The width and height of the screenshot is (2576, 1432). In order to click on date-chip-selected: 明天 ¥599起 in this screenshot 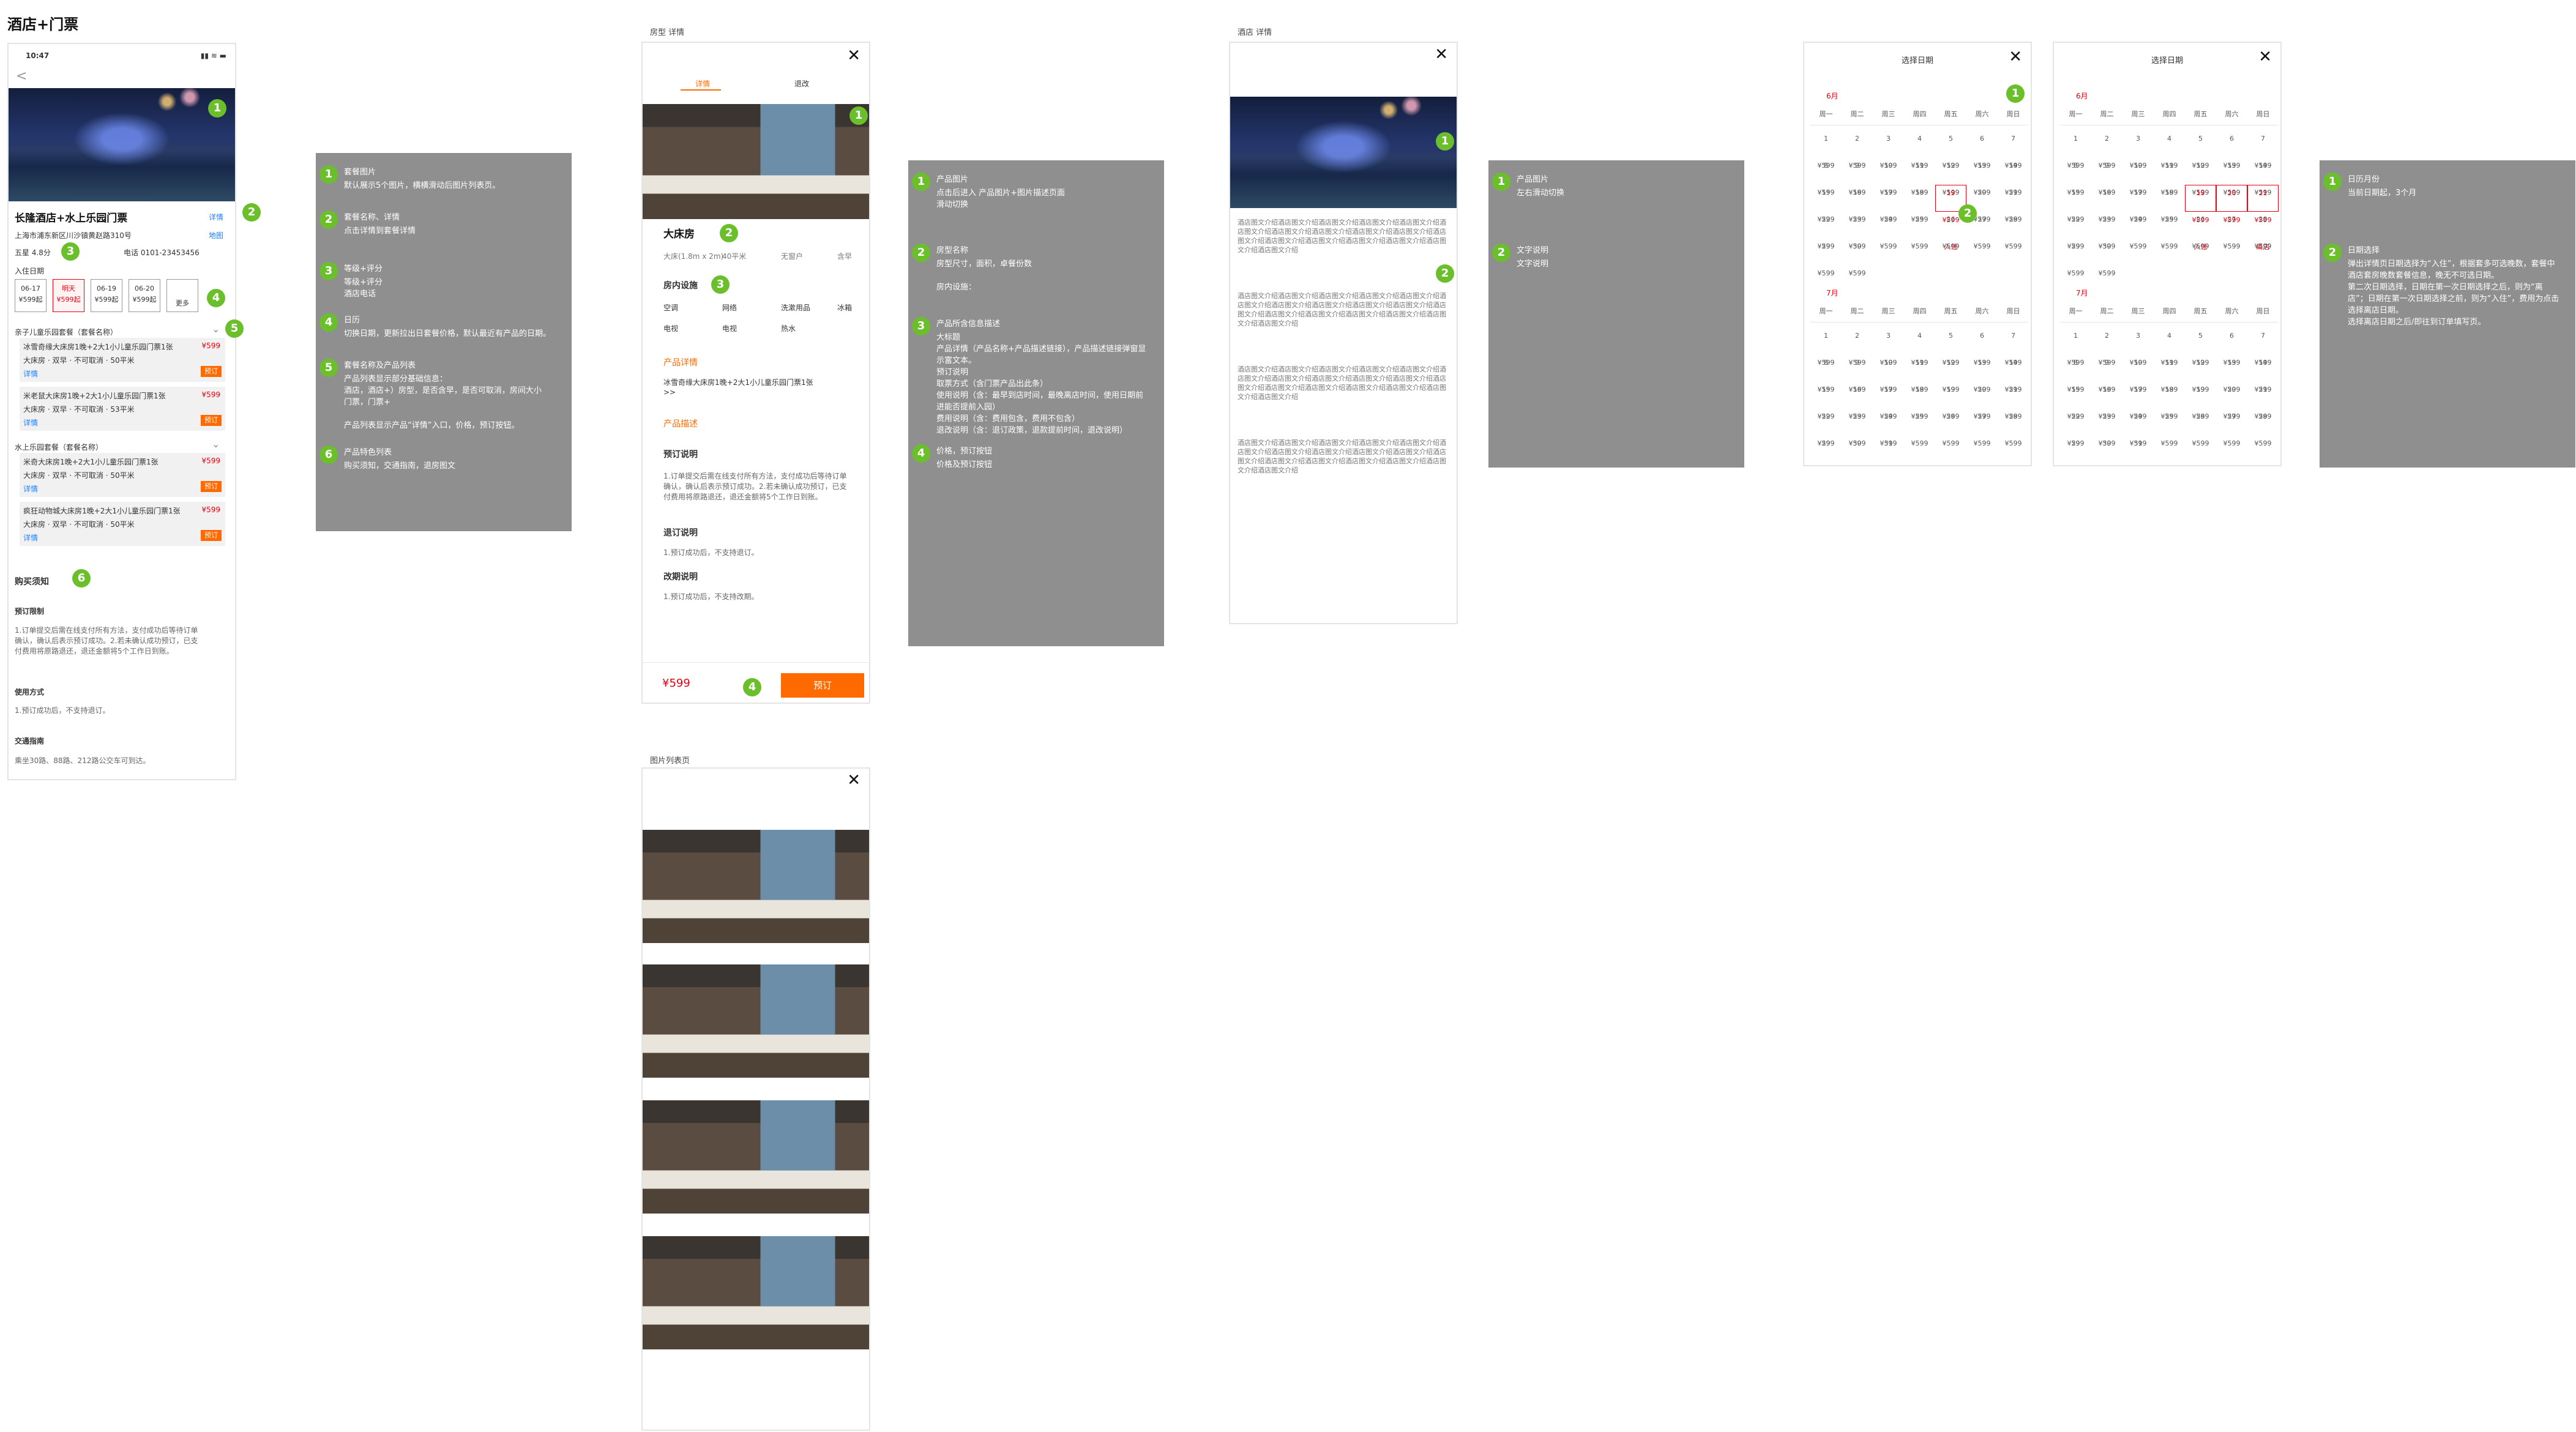, I will do `click(68, 296)`.